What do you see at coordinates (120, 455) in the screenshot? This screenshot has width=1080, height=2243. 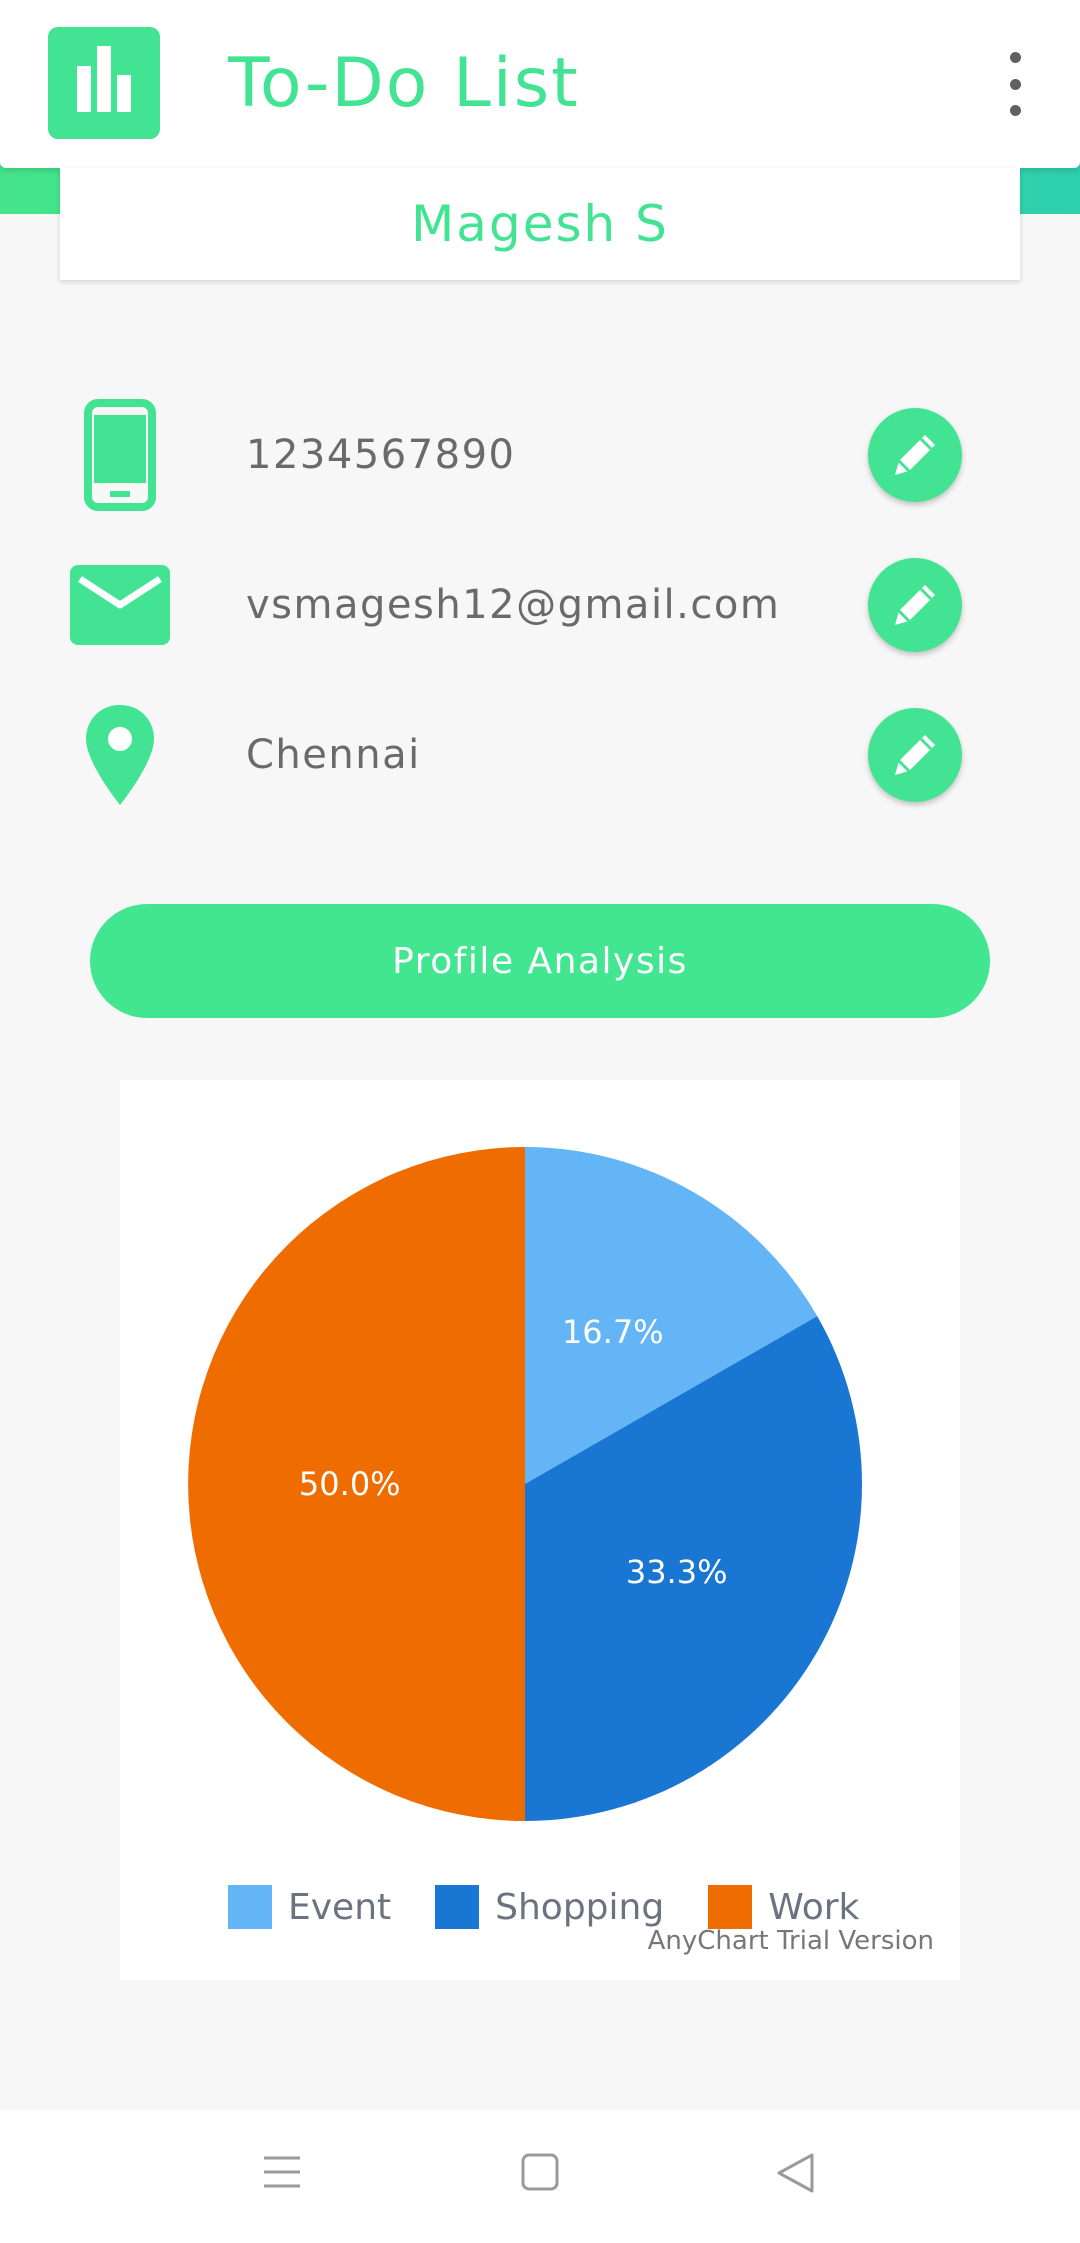 I see `phone-icon` at bounding box center [120, 455].